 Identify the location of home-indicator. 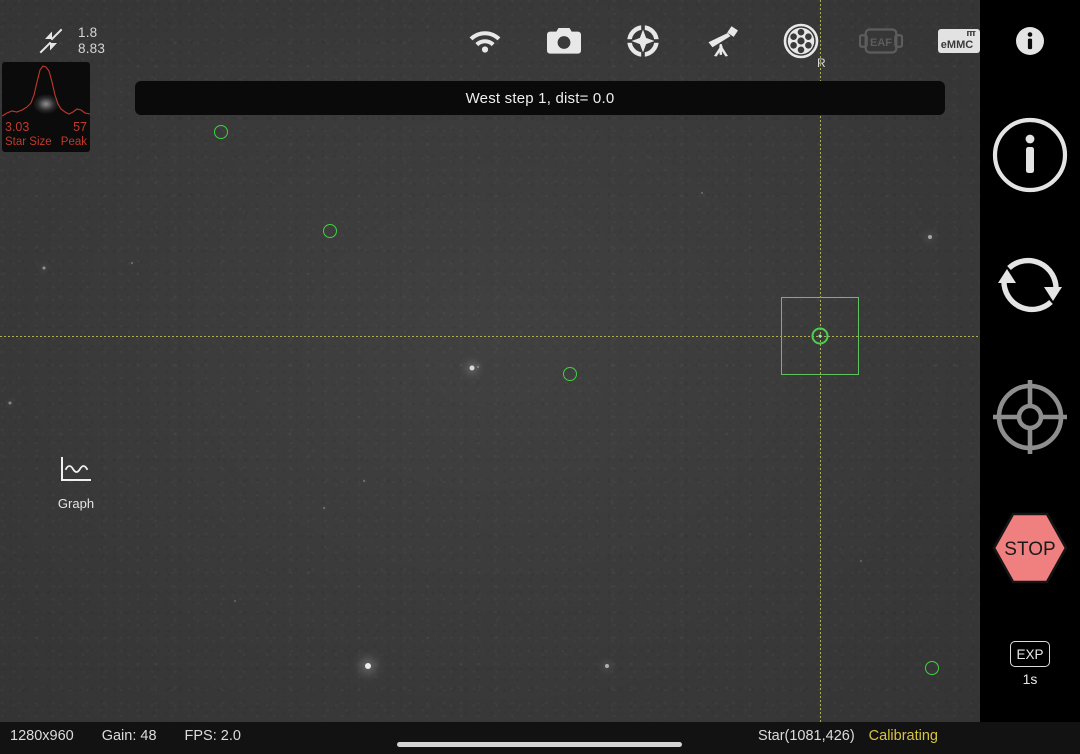
(539, 744).